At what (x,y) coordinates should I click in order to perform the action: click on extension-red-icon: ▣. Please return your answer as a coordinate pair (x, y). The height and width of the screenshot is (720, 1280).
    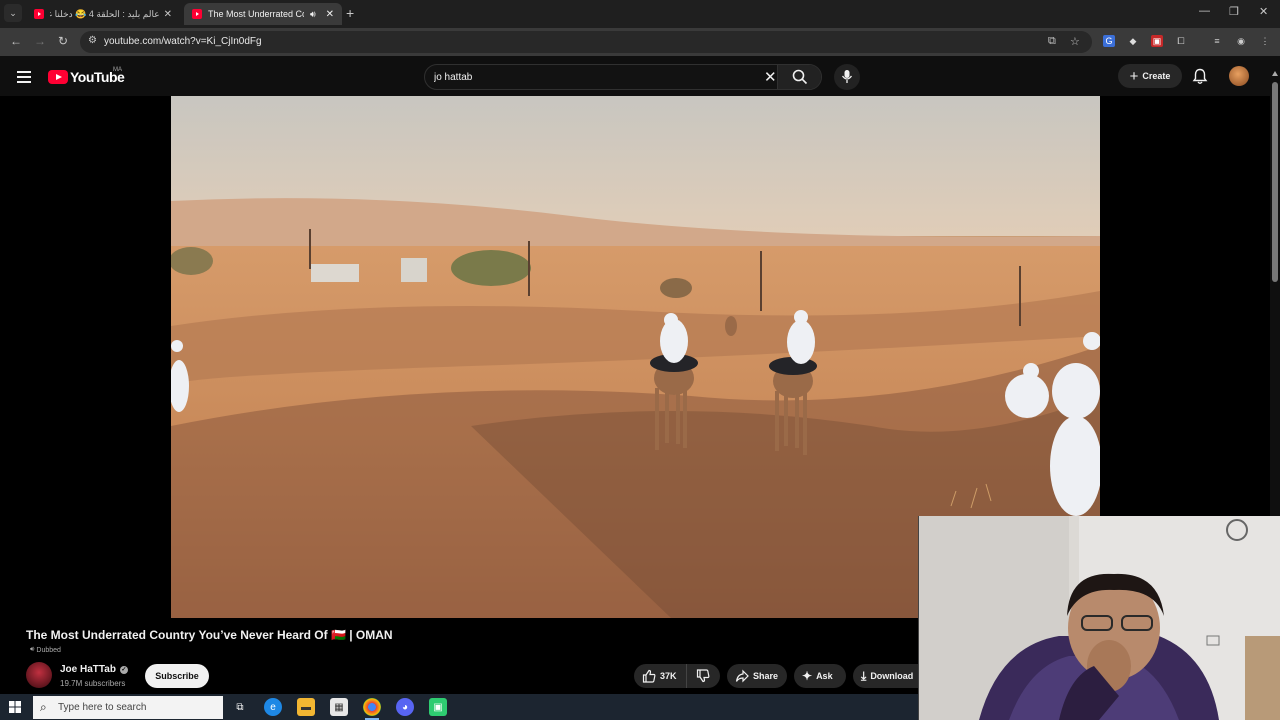
    Looking at the image, I should click on (1157, 41).